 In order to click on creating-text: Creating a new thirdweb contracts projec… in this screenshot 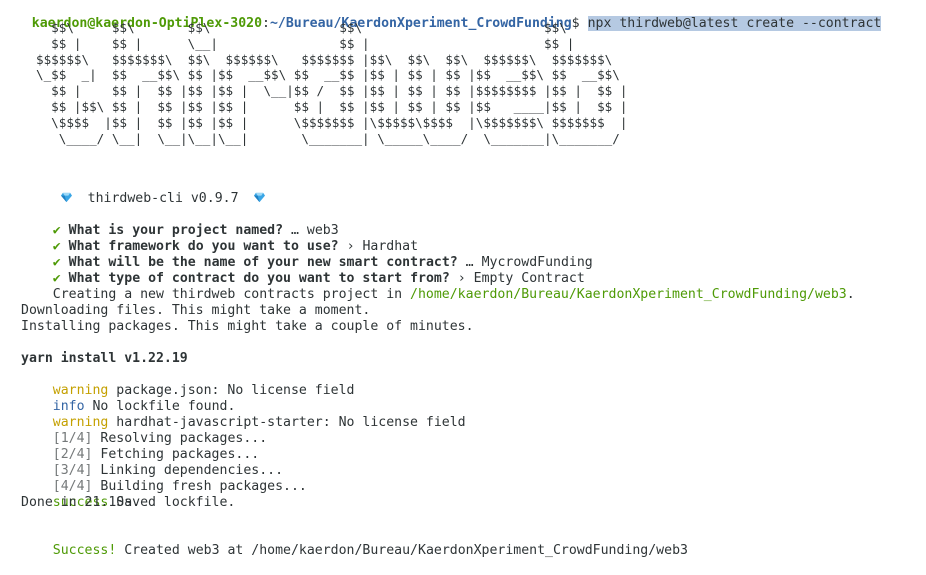, I will do `click(231, 294)`.